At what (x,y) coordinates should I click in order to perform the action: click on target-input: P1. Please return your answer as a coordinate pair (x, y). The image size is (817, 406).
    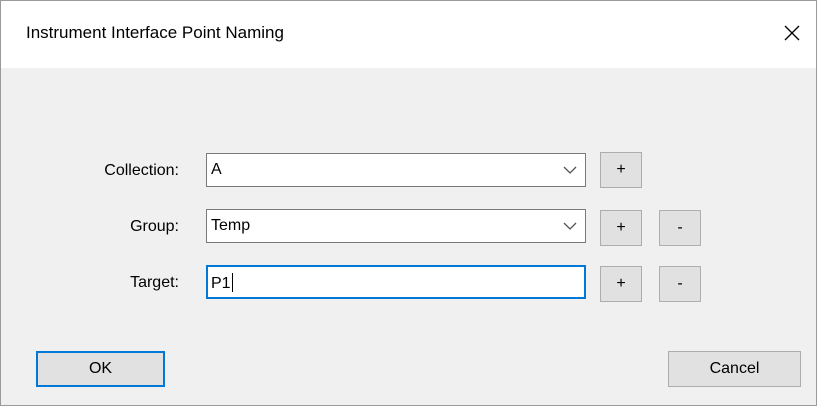
    Looking at the image, I should click on (396, 282).